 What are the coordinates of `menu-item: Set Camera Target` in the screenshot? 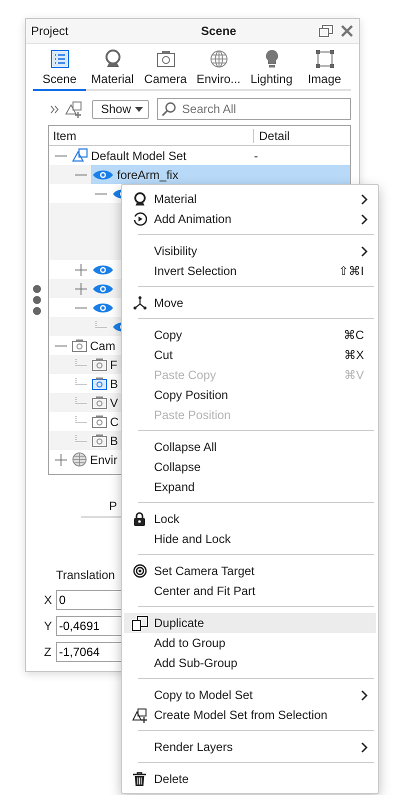 It's located at (250, 571).